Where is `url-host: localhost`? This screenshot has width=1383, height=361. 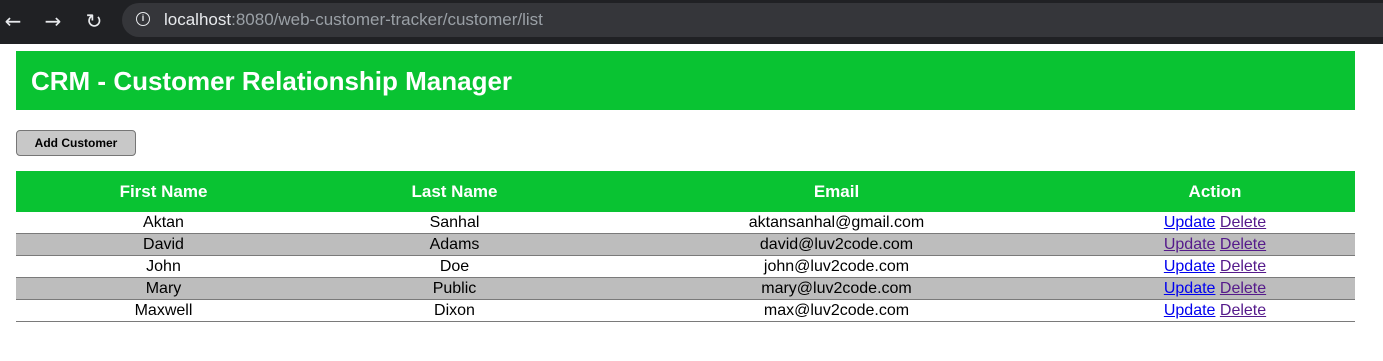 url-host: localhost is located at coordinates (198, 19).